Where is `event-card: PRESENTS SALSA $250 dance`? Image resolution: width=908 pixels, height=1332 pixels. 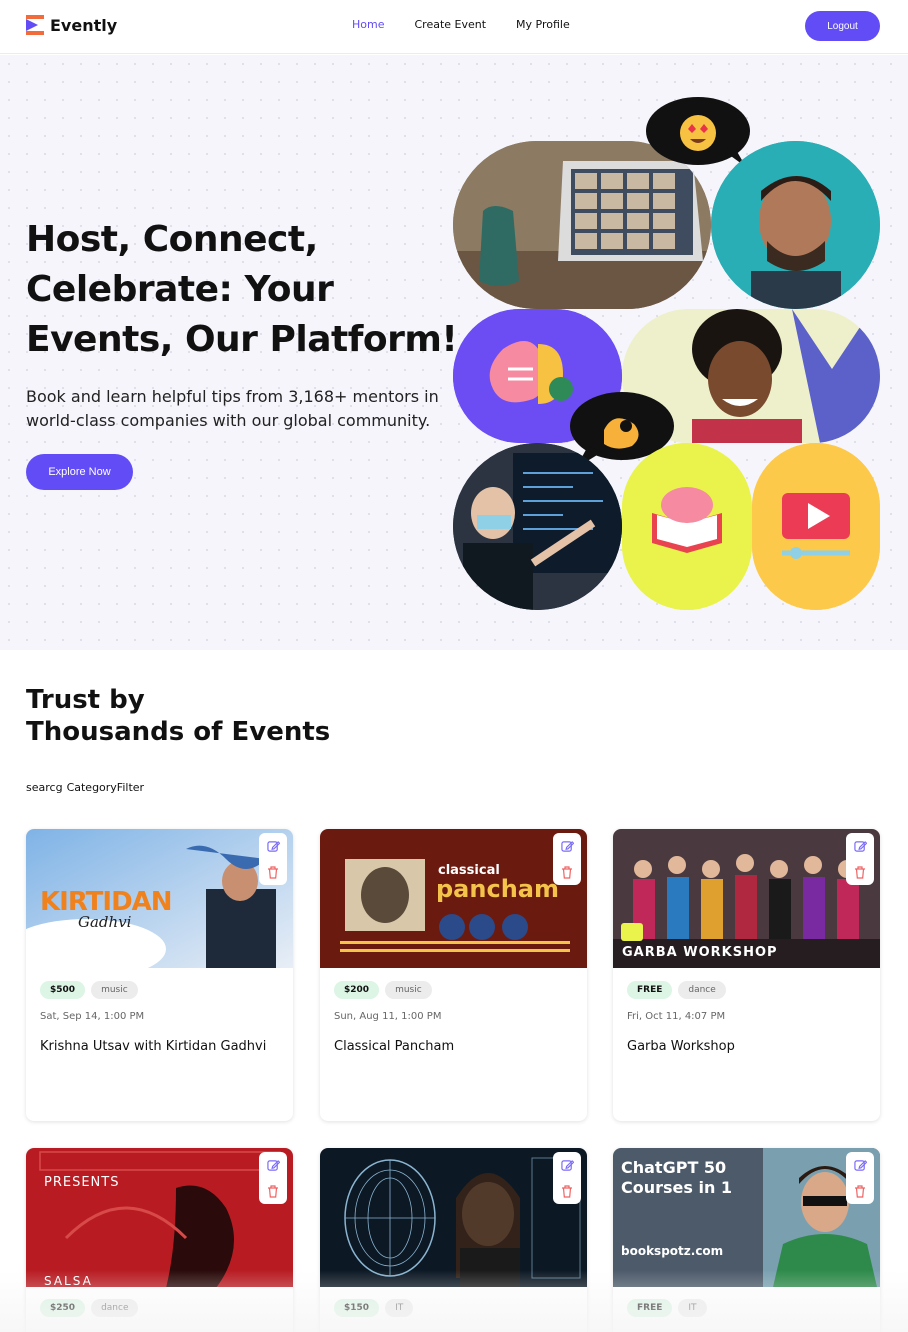
event-card: PRESENTS SALSA $250 dance is located at coordinates (159, 1240).